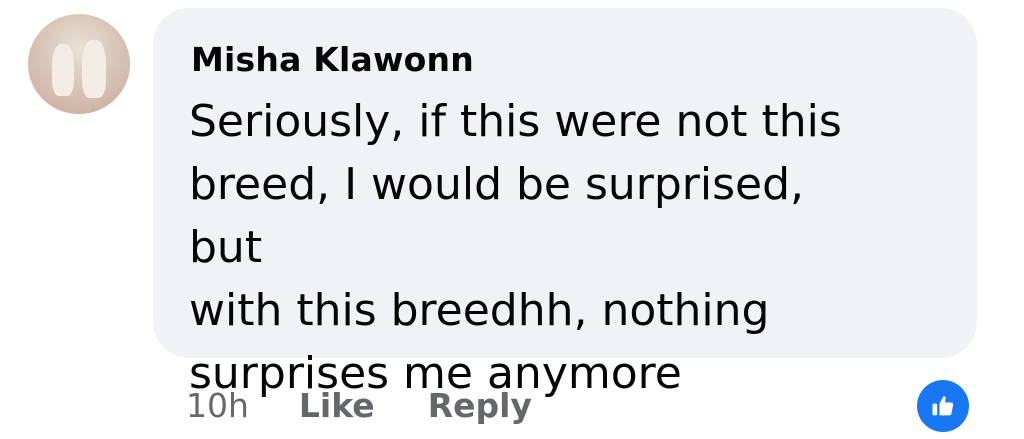 The width and height of the screenshot is (1024, 439). What do you see at coordinates (337, 405) in the screenshot?
I see `like-button: Like` at bounding box center [337, 405].